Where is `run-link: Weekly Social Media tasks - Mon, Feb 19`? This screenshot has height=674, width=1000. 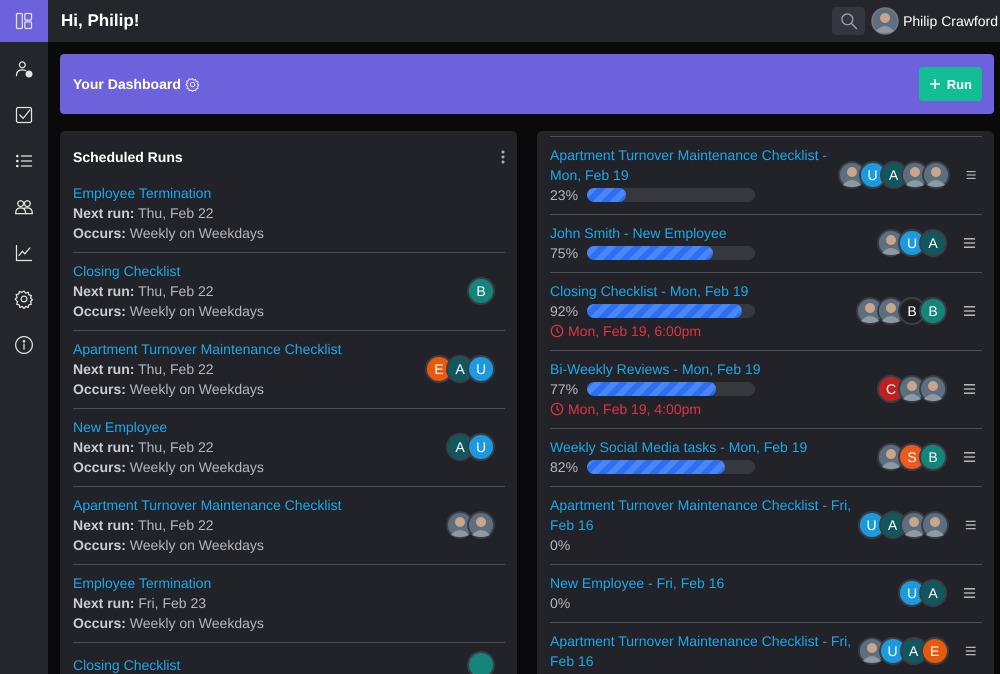 run-link: Weekly Social Media tasks - Mon, Feb 19 is located at coordinates (705, 447).